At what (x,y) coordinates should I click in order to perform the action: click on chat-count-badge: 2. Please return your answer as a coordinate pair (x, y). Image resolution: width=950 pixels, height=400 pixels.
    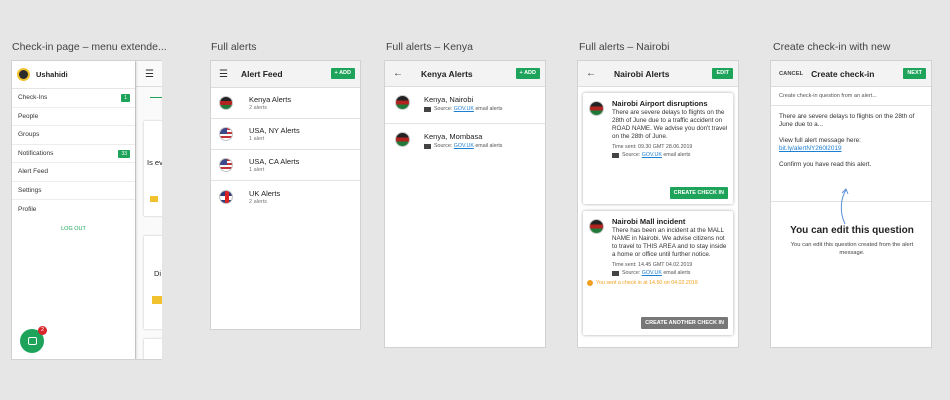
    Looking at the image, I should click on (42, 330).